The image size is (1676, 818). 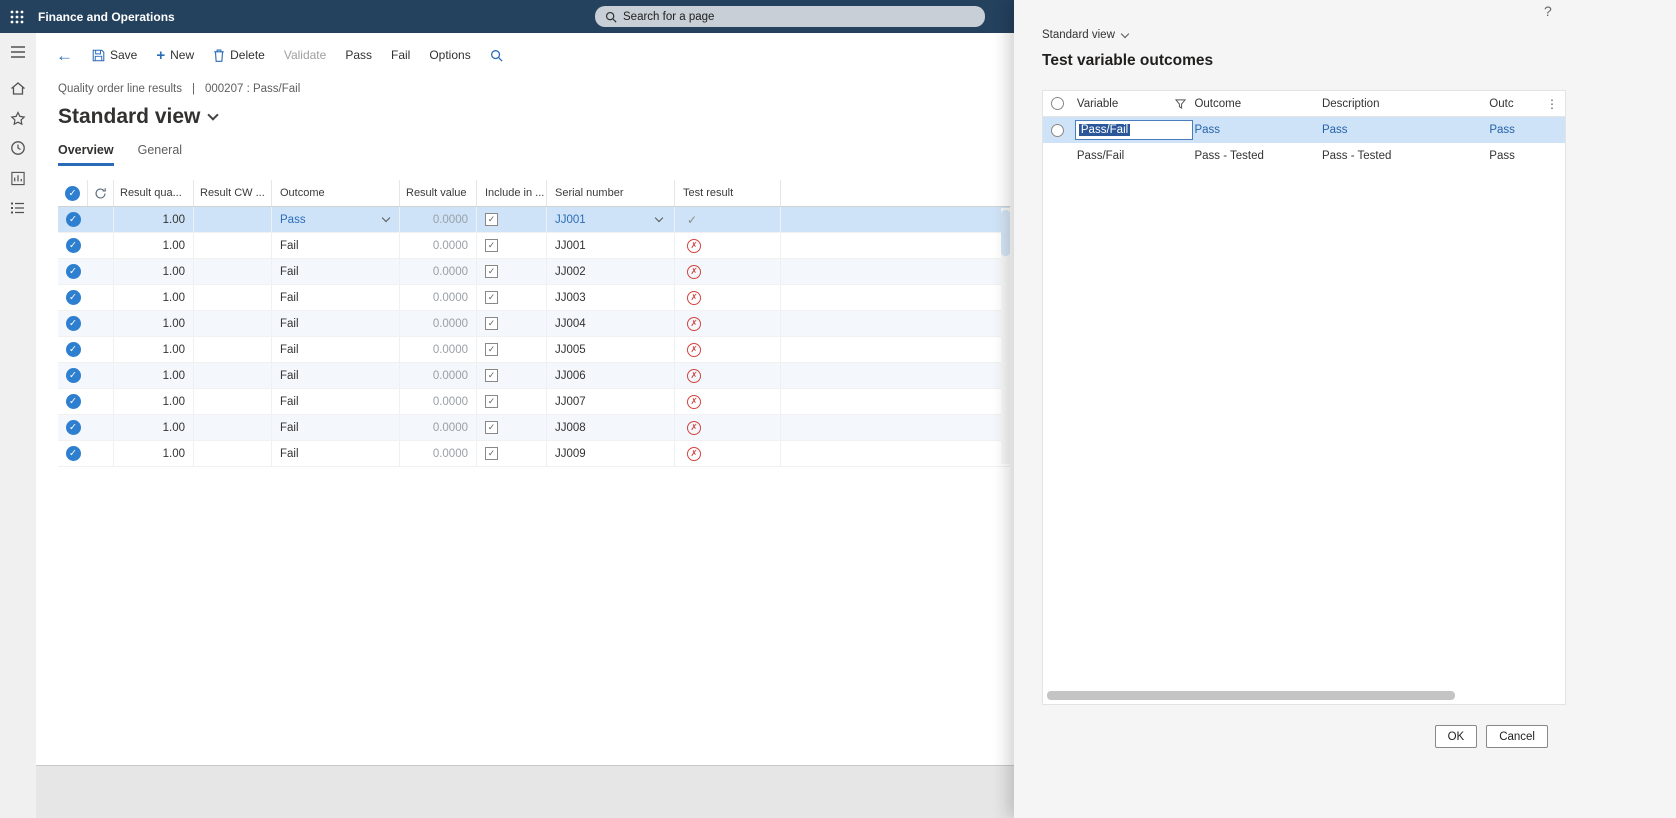 What do you see at coordinates (438, 193) in the screenshot?
I see `col-result-value: Result value` at bounding box center [438, 193].